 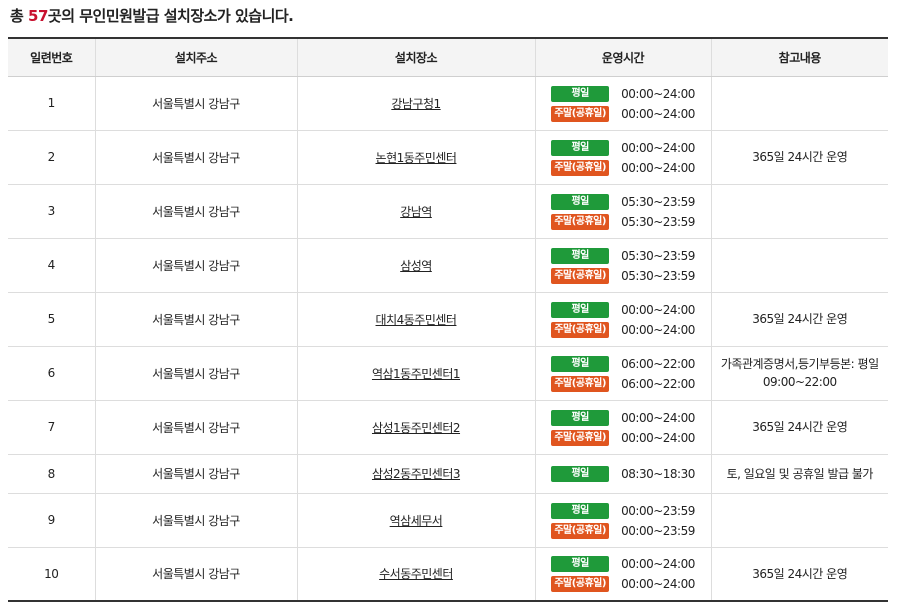 I want to click on weekday-hours: 평일 06:00~22:00, so click(x=623, y=363).